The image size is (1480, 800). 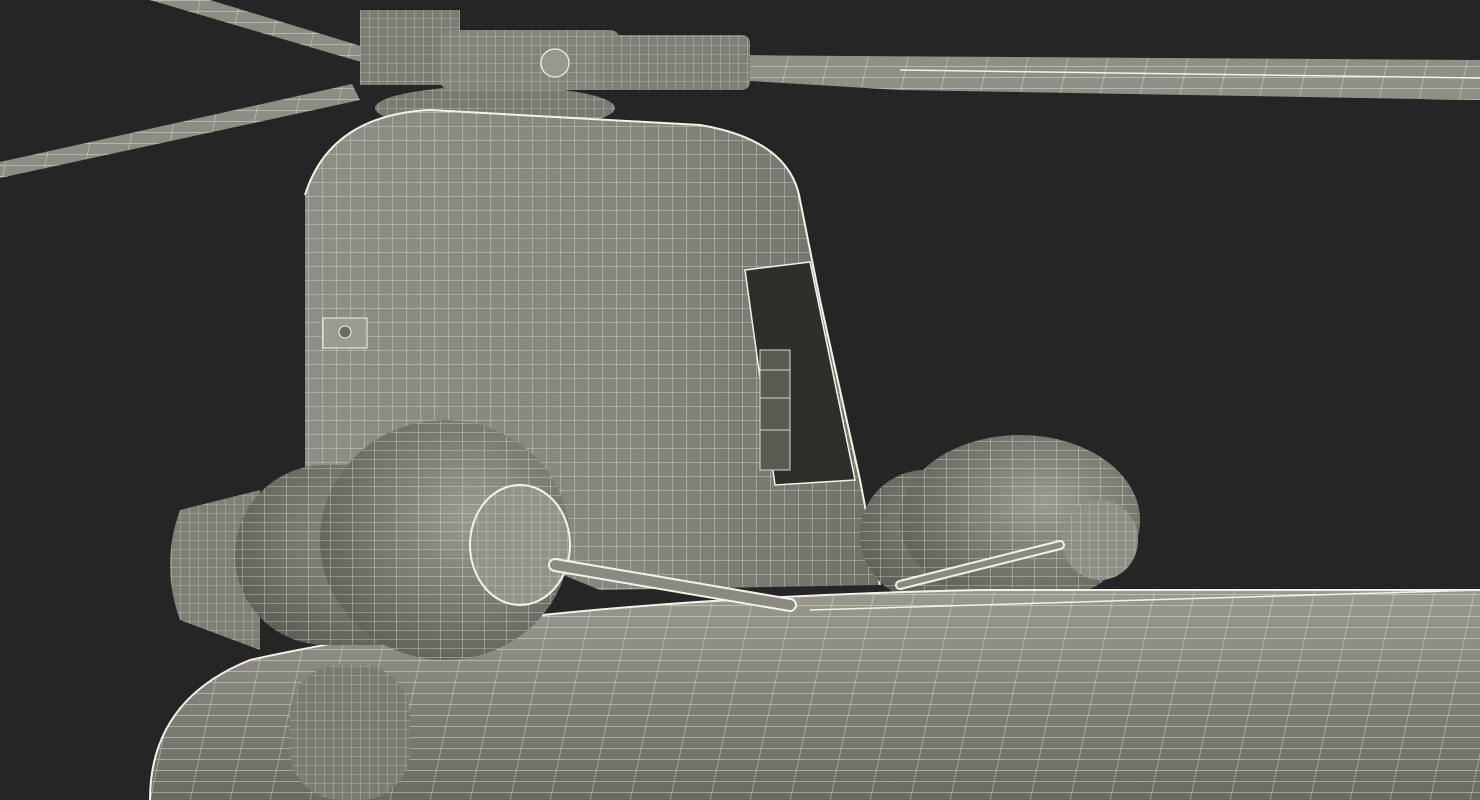 I want to click on intake-opening, so click(x=800, y=373).